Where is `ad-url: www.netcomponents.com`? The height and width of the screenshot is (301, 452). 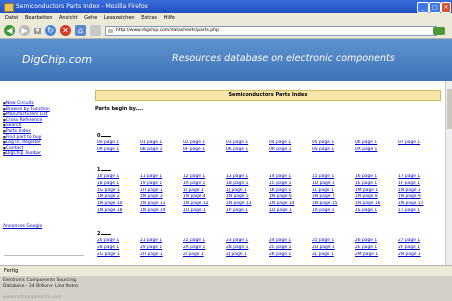
ad-url: www.netcomponents.com is located at coordinates (32, 298).